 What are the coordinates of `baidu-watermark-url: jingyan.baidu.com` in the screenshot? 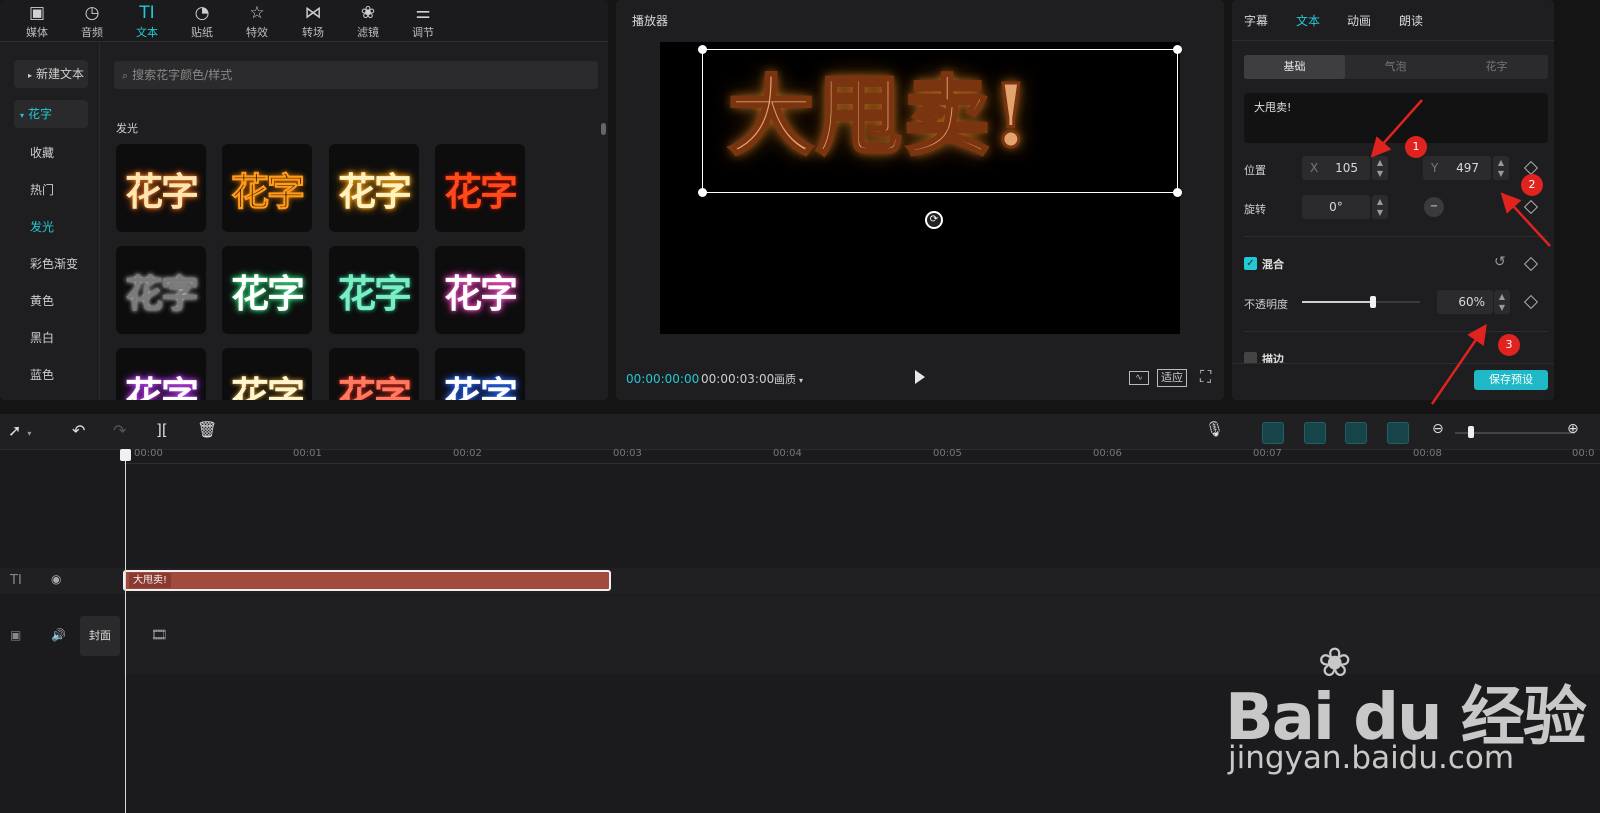 It's located at (1371, 758).